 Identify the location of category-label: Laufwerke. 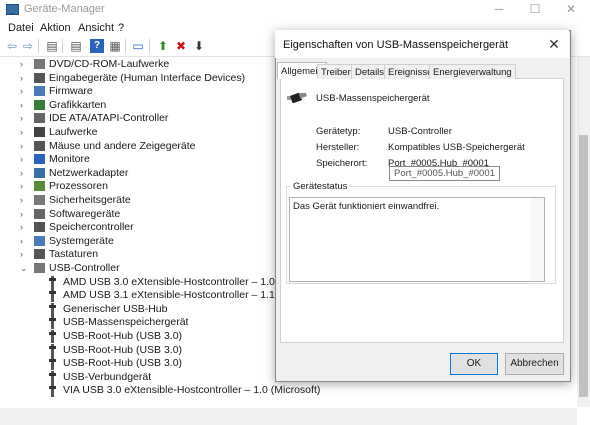
(73, 132).